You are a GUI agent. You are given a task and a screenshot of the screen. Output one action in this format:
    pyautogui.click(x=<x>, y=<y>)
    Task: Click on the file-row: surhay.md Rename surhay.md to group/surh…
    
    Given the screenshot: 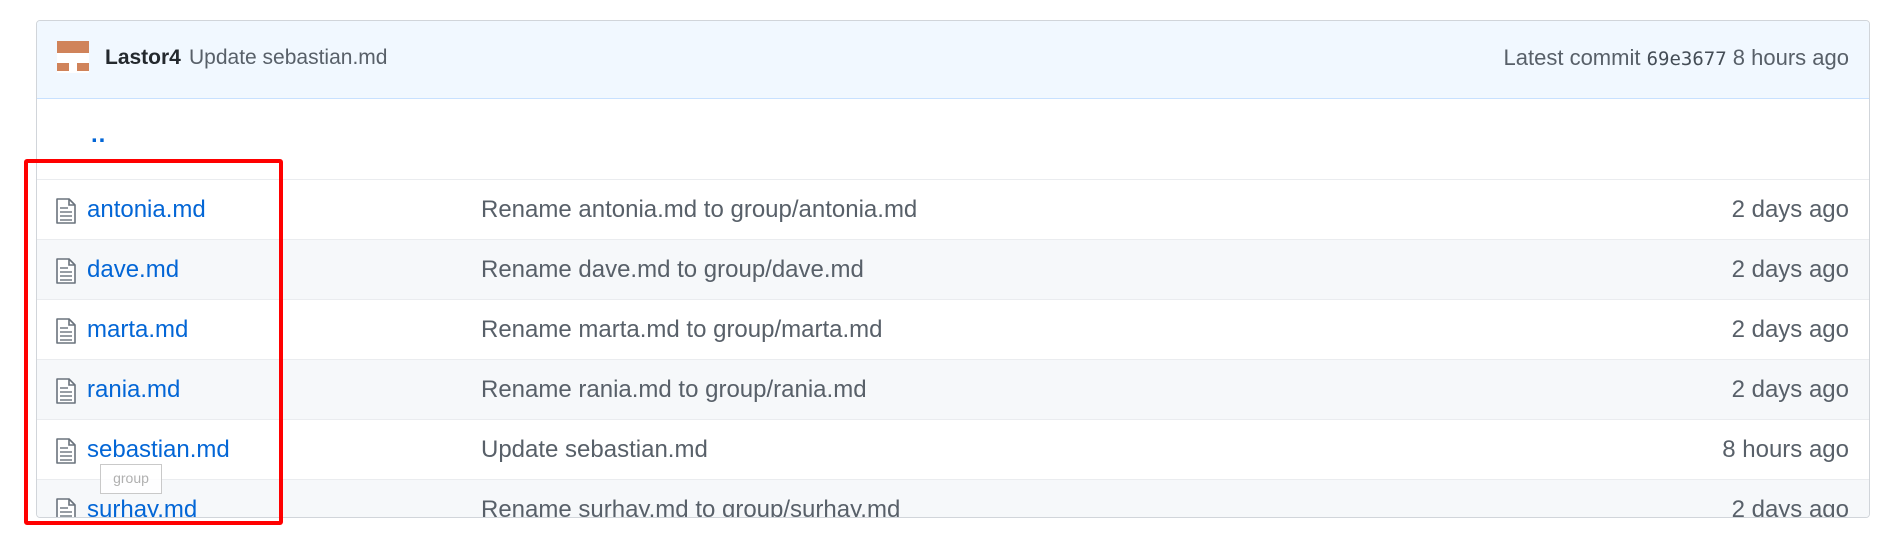 What is the action you would take?
    pyautogui.click(x=953, y=498)
    